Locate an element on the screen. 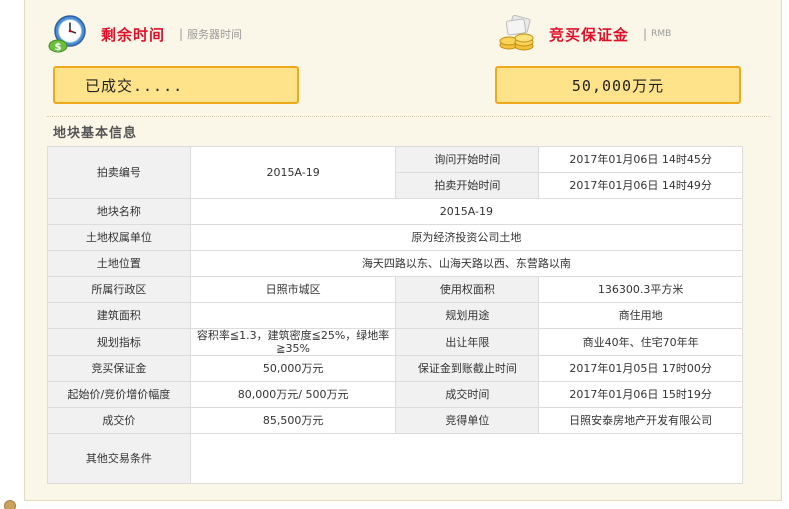  table-row: 拍卖编号 2015A-19 询问开始时间 2017年01月06日 14时45分 is located at coordinates (395, 172).